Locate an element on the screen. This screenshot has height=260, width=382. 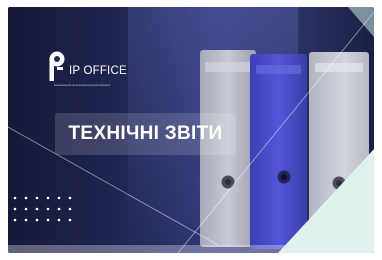
page-title: ТЕХНІЧНІ ЗВІТИ is located at coordinates (145, 133).